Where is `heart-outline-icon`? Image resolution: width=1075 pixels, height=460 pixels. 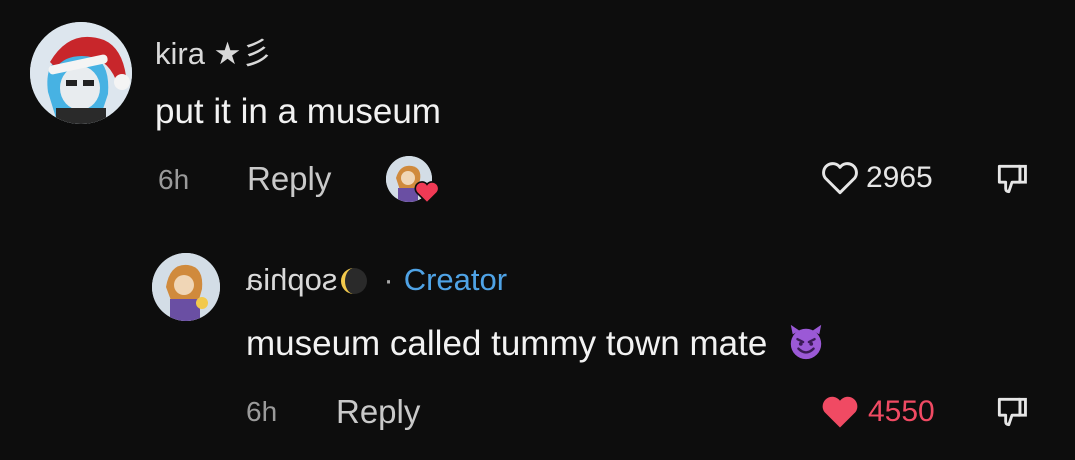
heart-outline-icon is located at coordinates (840, 178).